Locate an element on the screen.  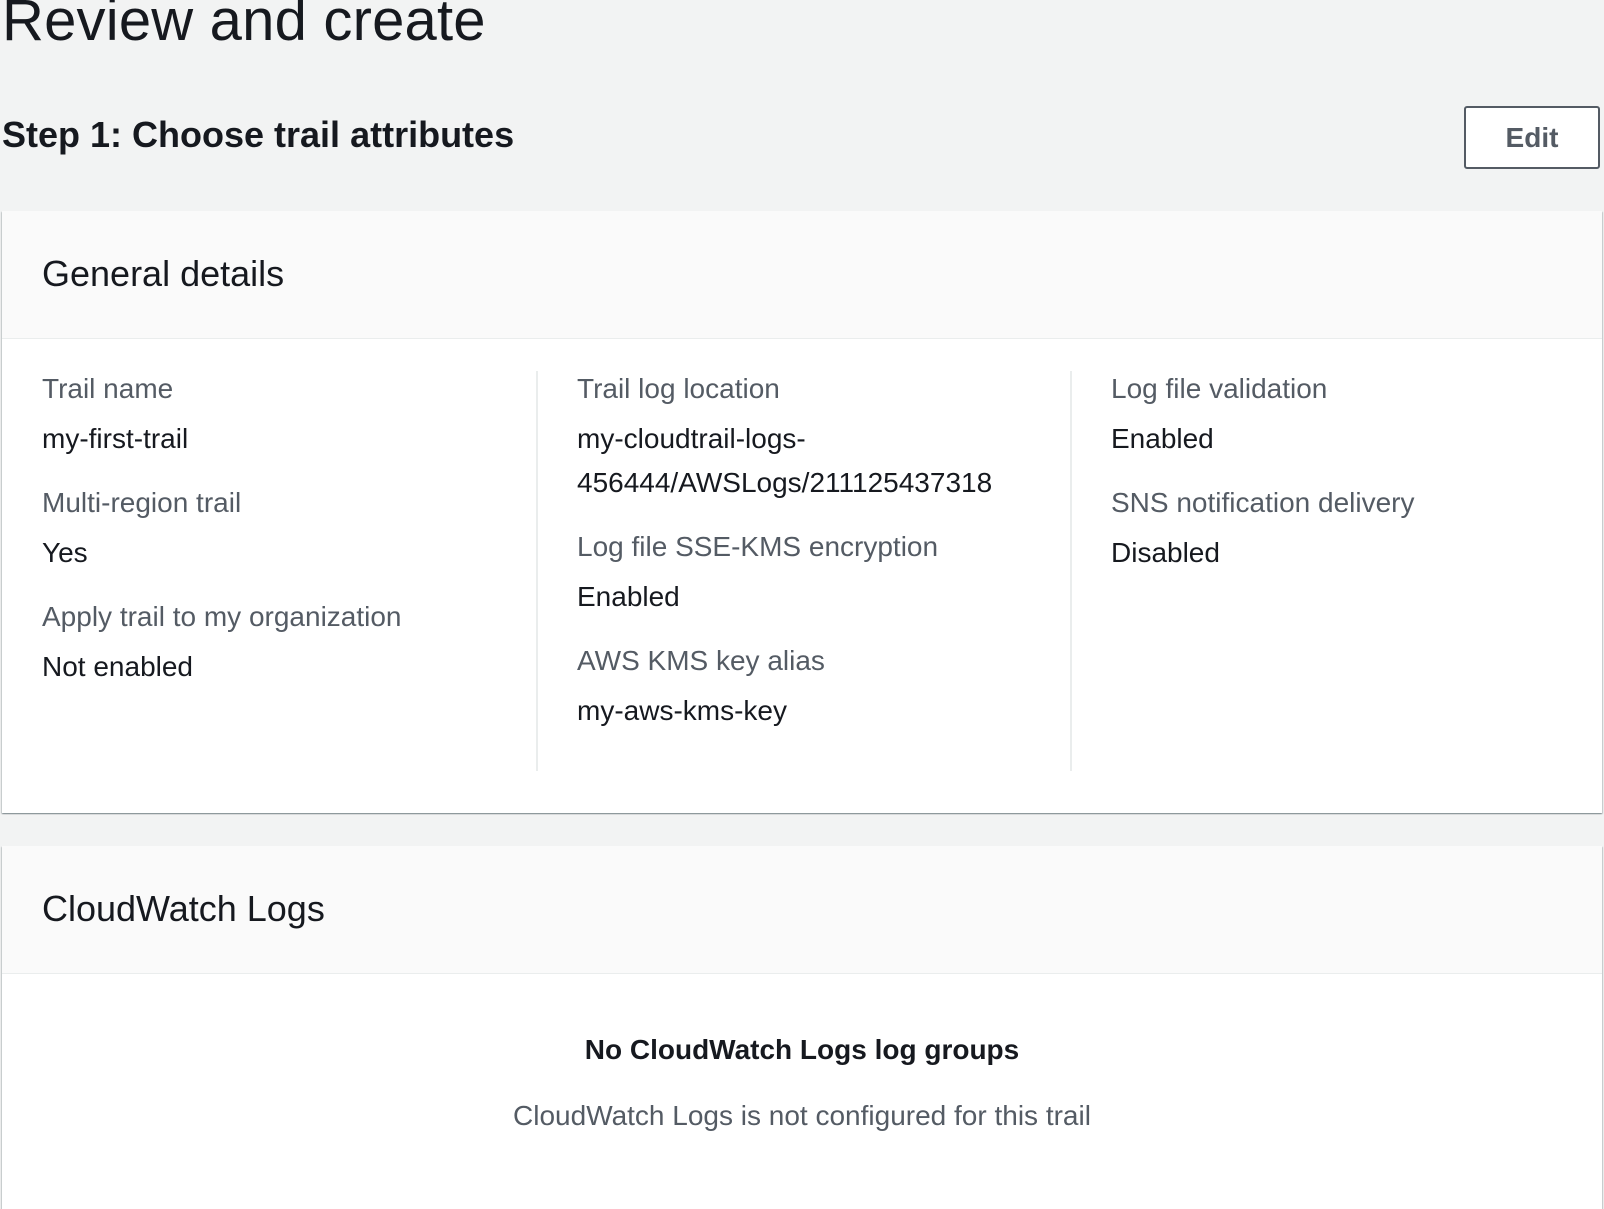
general-details-header: General details is located at coordinates (802, 275).